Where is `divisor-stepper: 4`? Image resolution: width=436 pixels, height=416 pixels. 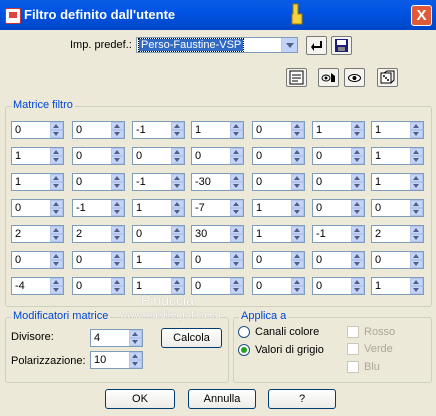 divisor-stepper: 4 is located at coordinates (116, 338).